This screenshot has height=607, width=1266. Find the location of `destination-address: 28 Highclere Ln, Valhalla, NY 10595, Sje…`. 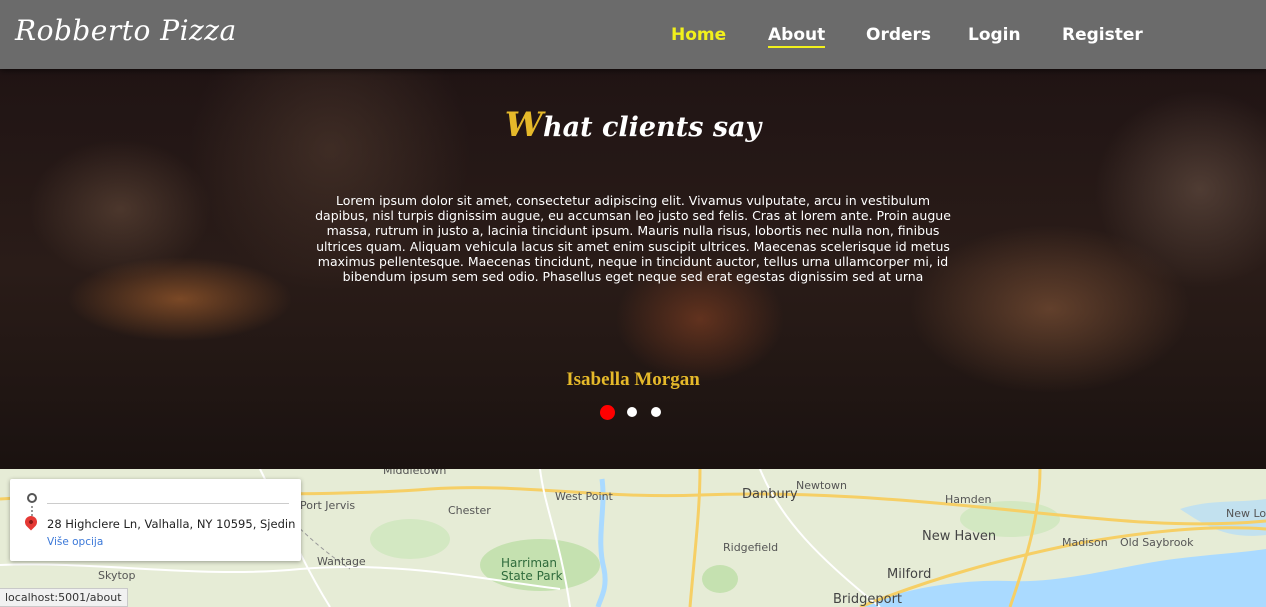

destination-address: 28 Highclere Ln, Valhalla, NY 10595, Sje… is located at coordinates (171, 524).